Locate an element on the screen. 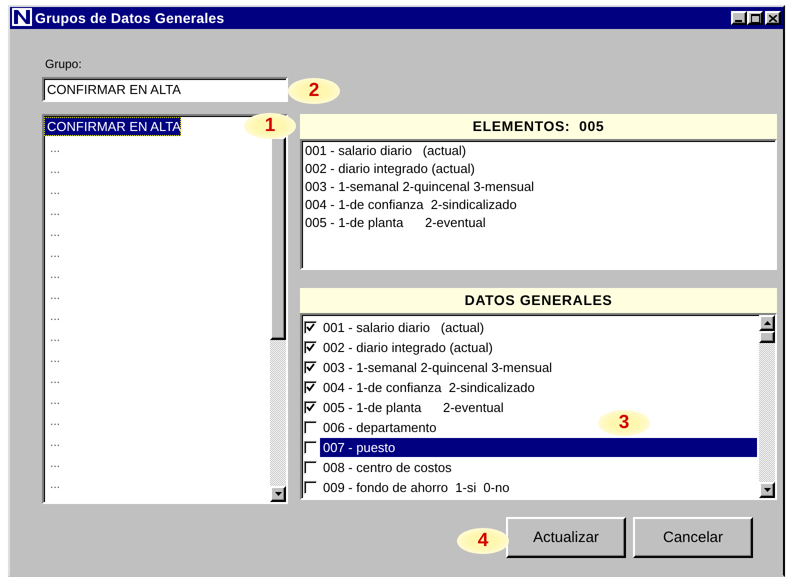 This screenshot has width=794, height=577. window-title: Grupos de Datos Generales is located at coordinates (130, 18).